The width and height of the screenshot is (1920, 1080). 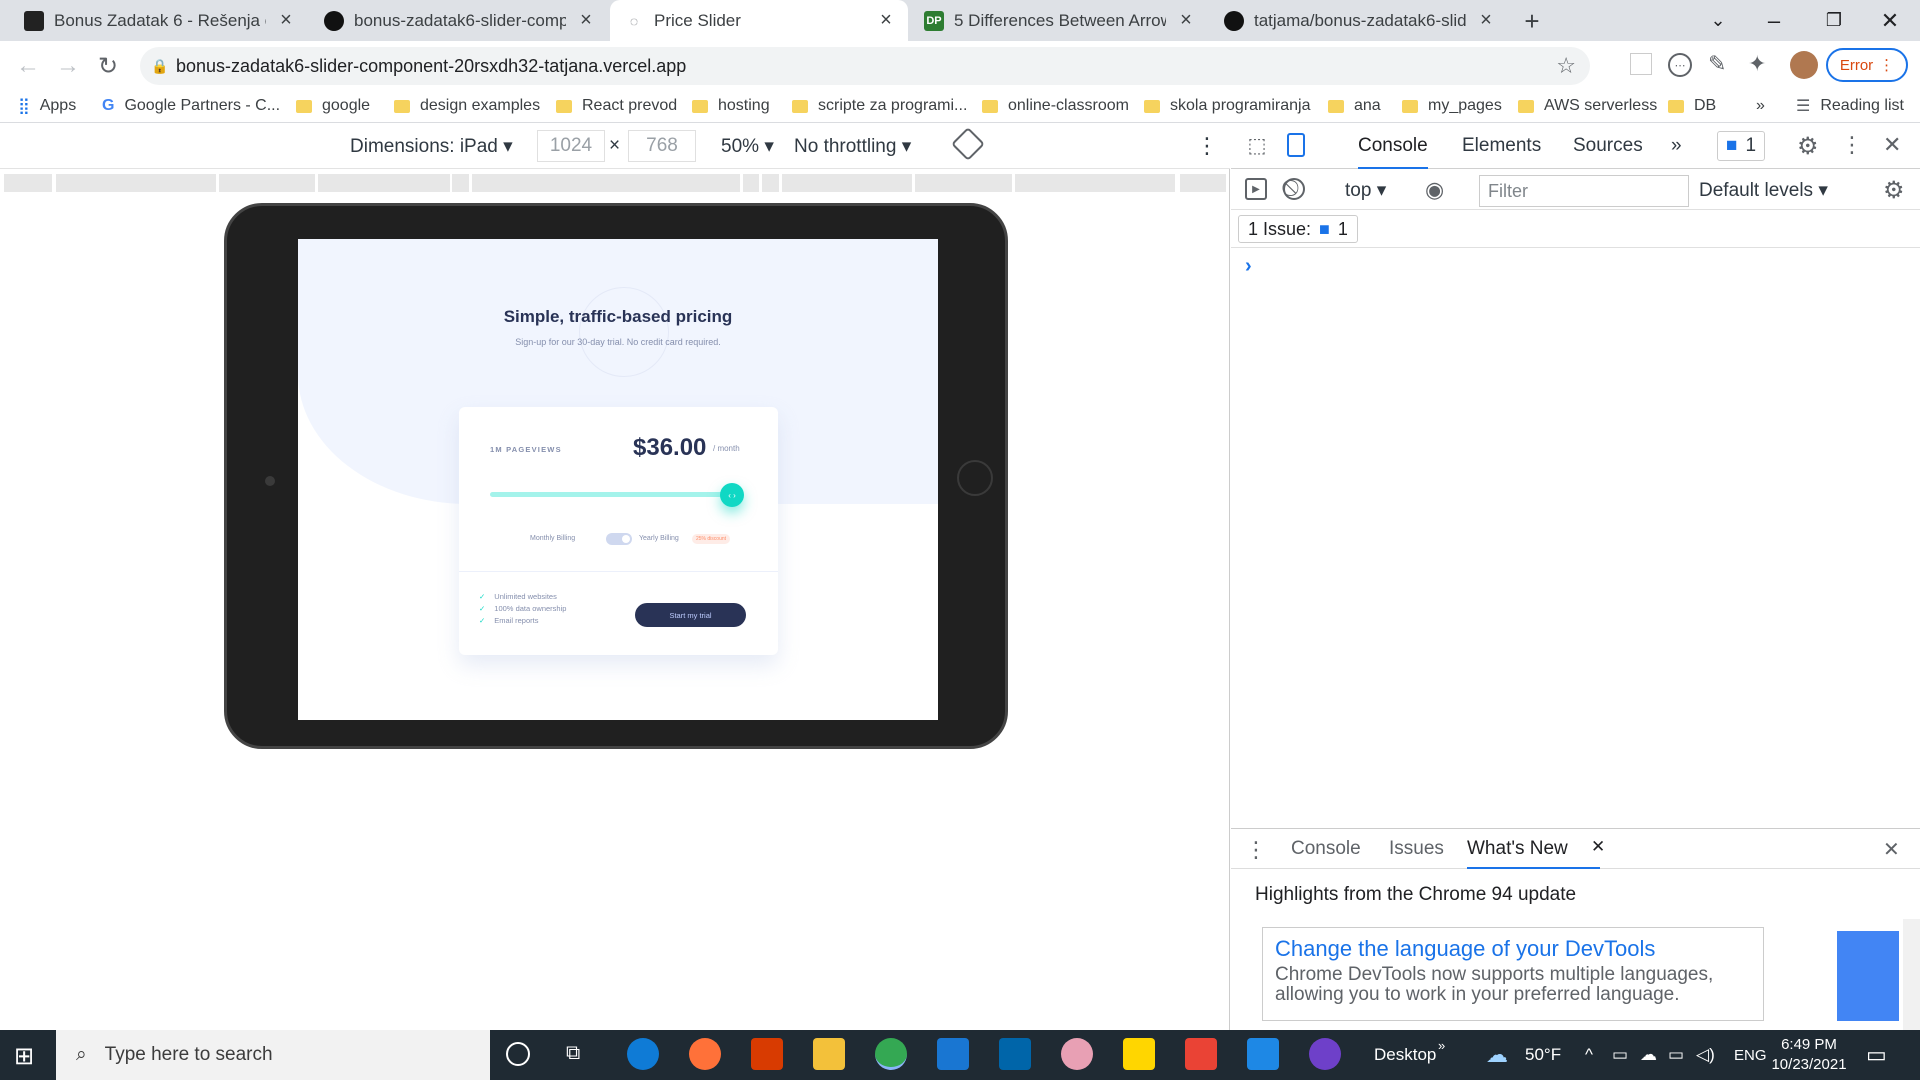 I want to click on bookmark-folder: online-classroom, so click(x=1055, y=106).